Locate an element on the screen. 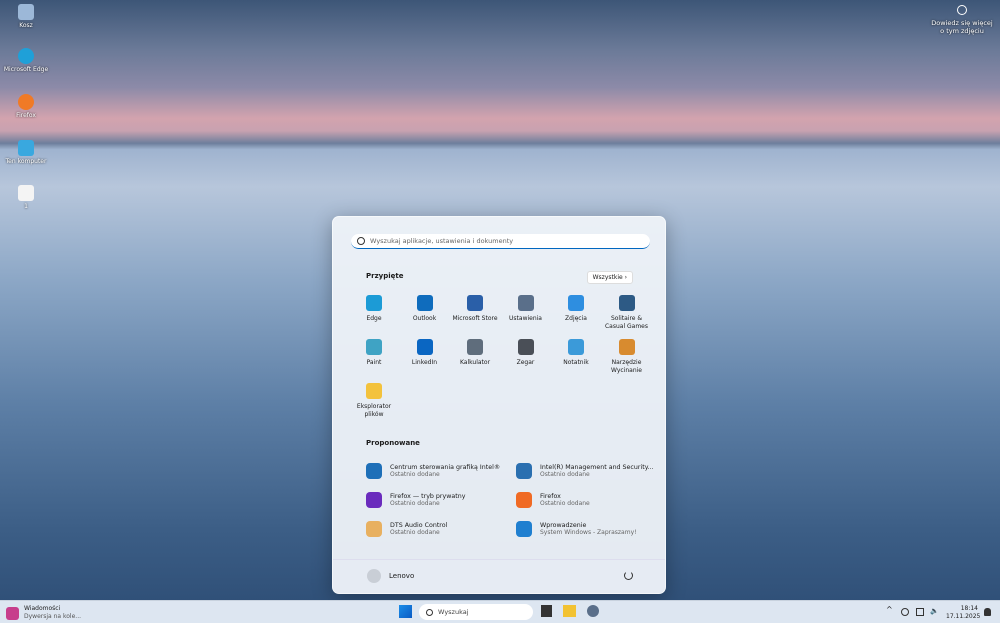 This screenshot has height=623, width=1000. pinned-app: Kalkulator is located at coordinates (475, 353).